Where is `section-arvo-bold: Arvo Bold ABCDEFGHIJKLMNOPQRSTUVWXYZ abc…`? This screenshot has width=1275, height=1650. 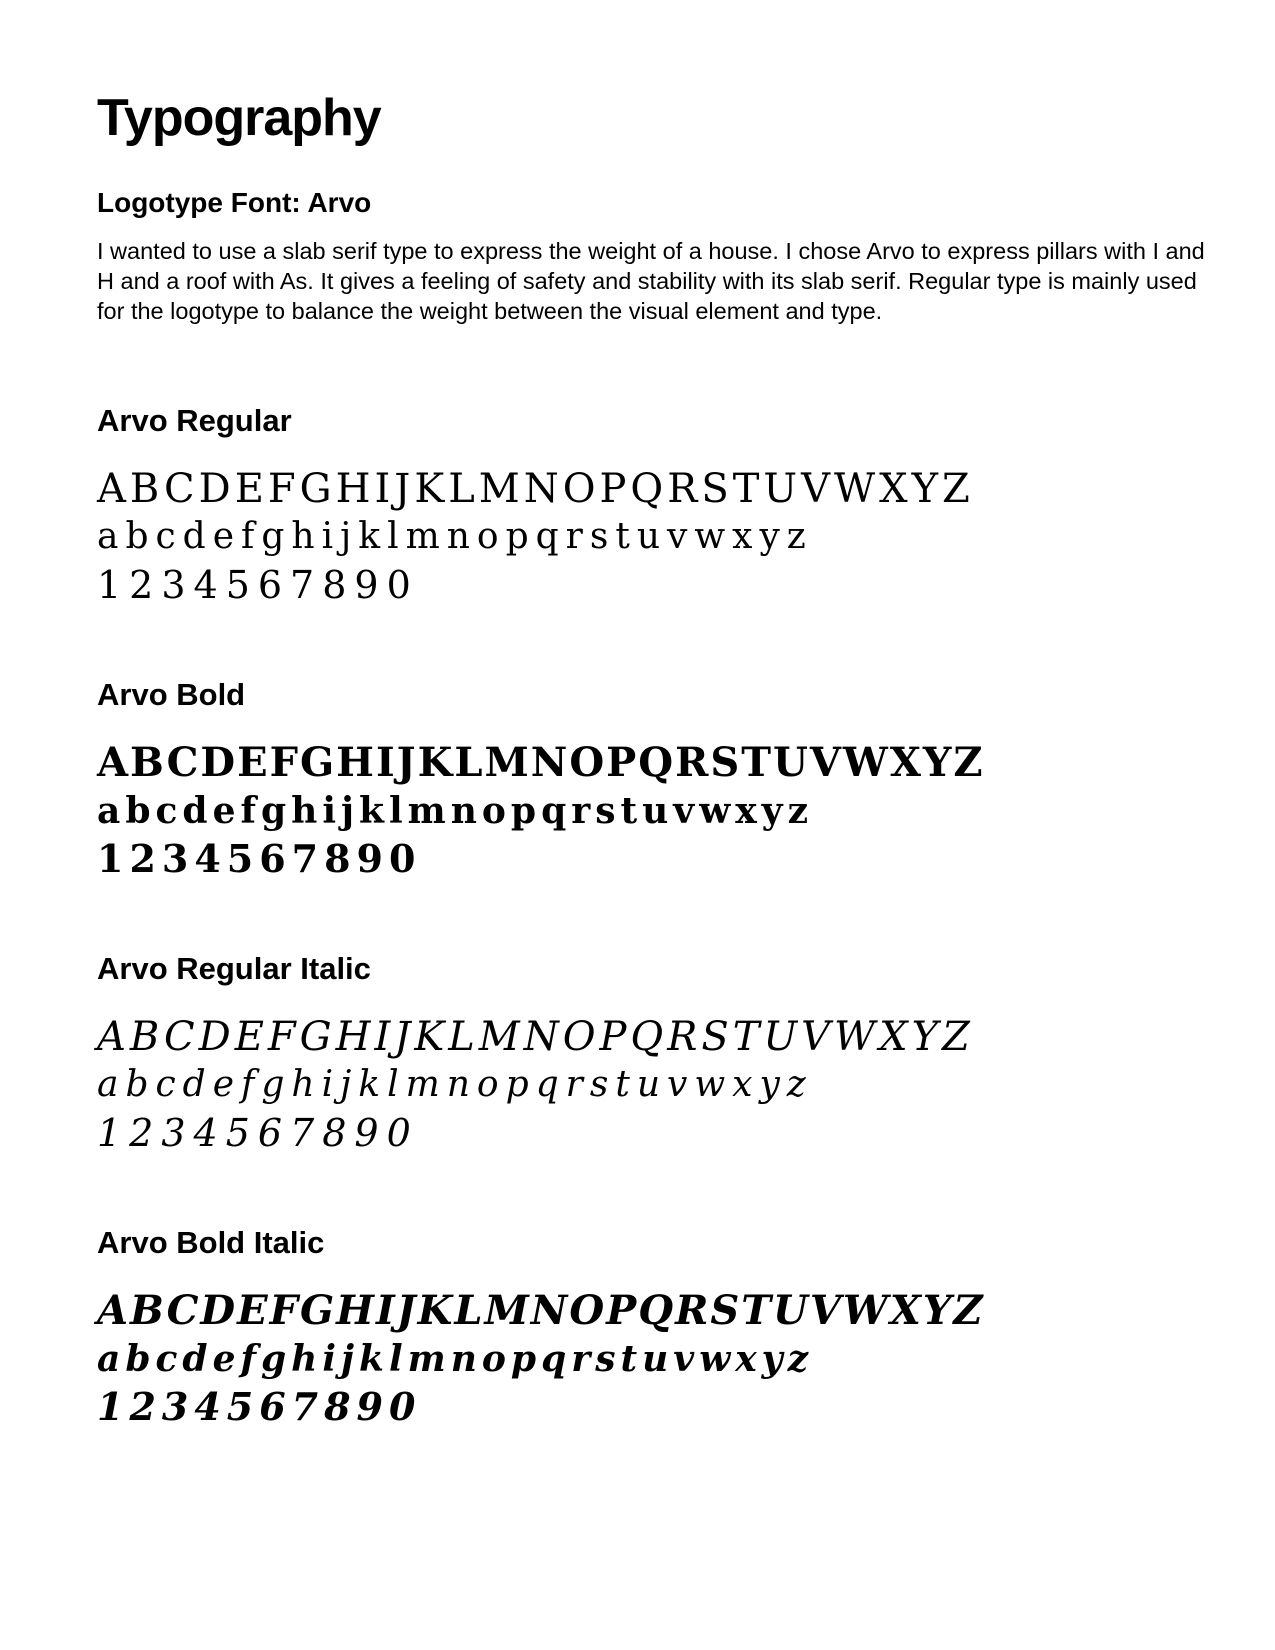 section-arvo-bold: Arvo Bold ABCDEFGHIJKLMNOPQRSTUVWXYZ abc… is located at coordinates (647, 780).